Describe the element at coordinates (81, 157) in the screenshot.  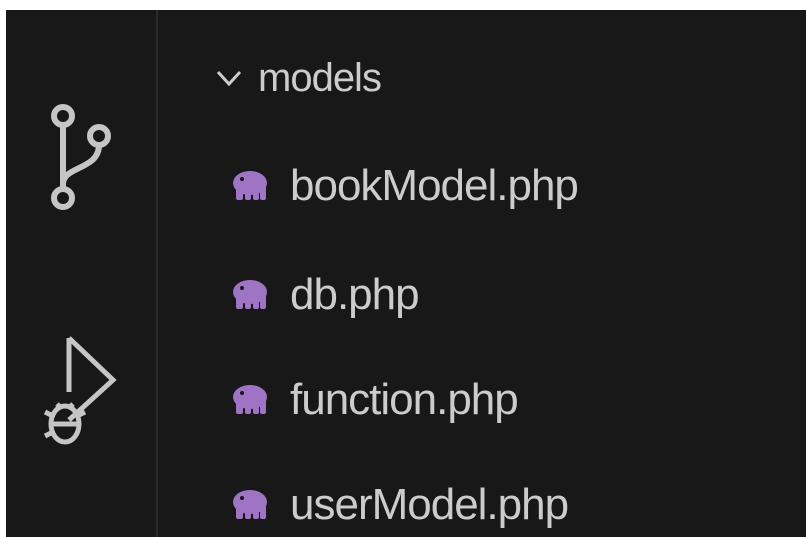
I see `source-control-icon` at that location.